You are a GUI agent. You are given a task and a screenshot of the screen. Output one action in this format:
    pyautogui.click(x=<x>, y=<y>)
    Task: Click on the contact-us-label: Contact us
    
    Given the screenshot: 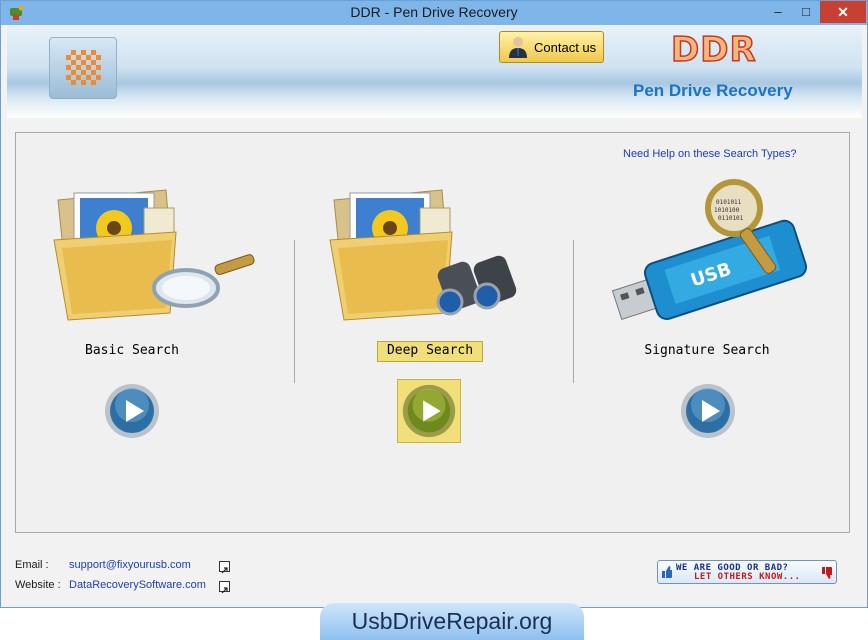 What is the action you would take?
    pyautogui.click(x=565, y=47)
    